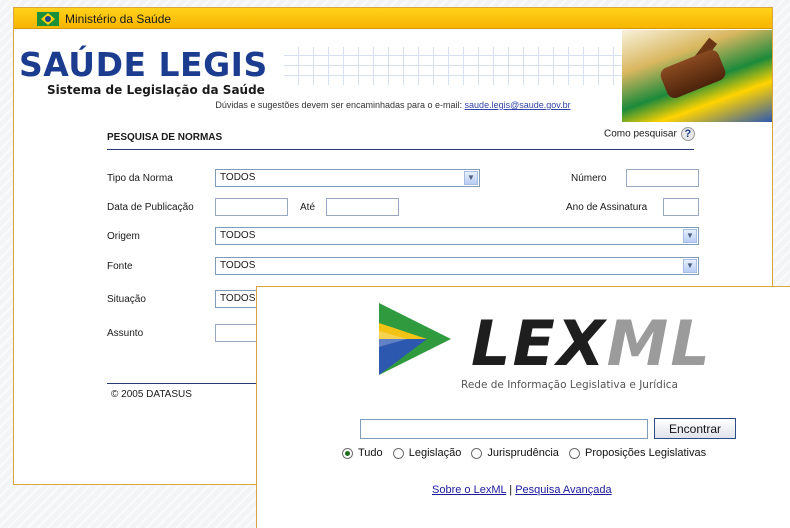 This screenshot has width=790, height=528. Describe the element at coordinates (469, 490) in the screenshot. I see `sobre-lexml-link: Sobre o LexML` at that location.